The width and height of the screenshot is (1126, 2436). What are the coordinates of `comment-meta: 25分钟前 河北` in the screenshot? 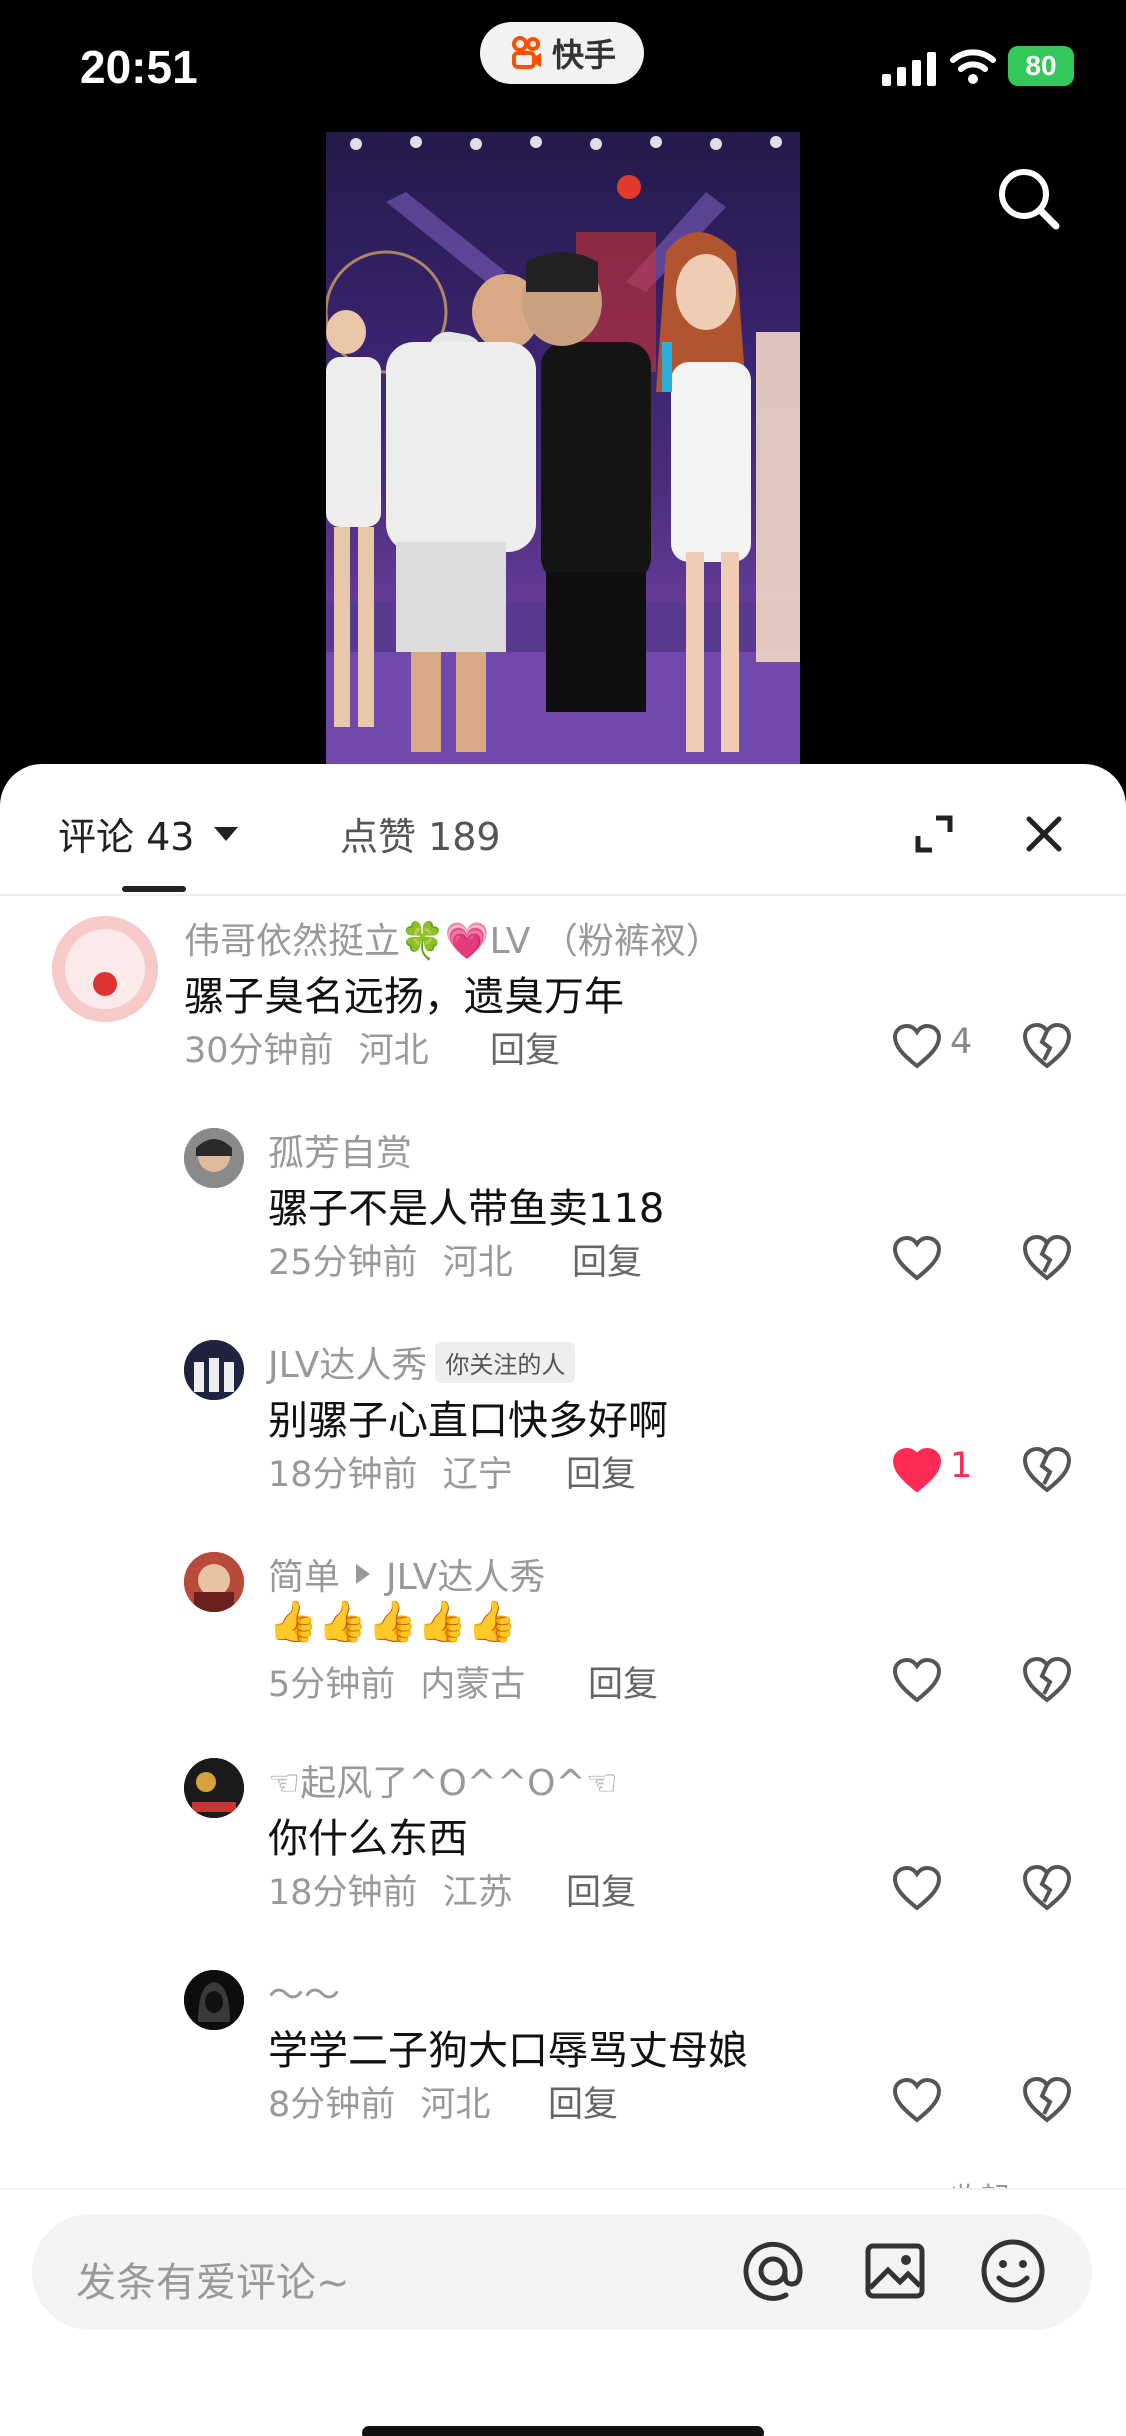 It's located at (390, 1259).